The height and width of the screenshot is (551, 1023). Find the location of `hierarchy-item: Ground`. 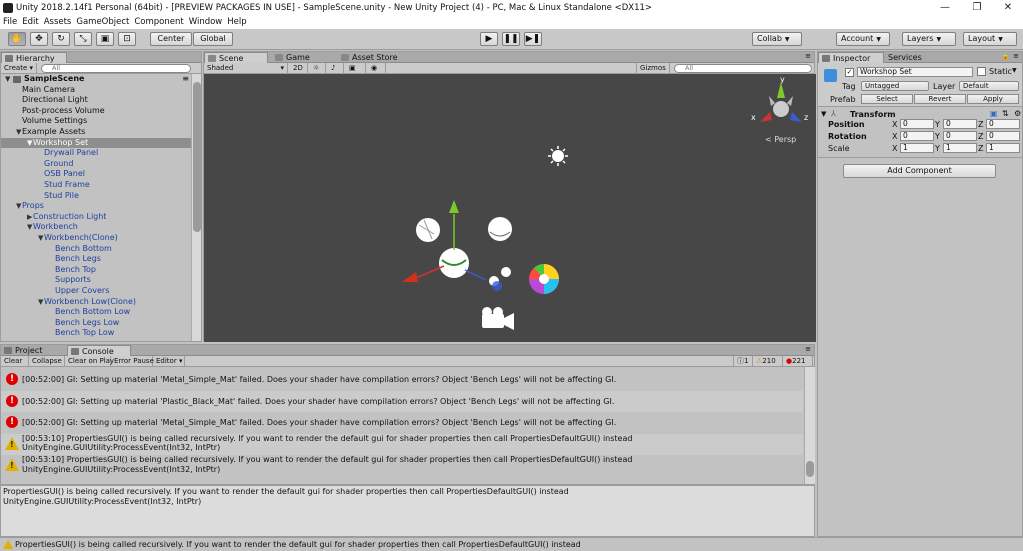

hierarchy-item: Ground is located at coordinates (96, 164).